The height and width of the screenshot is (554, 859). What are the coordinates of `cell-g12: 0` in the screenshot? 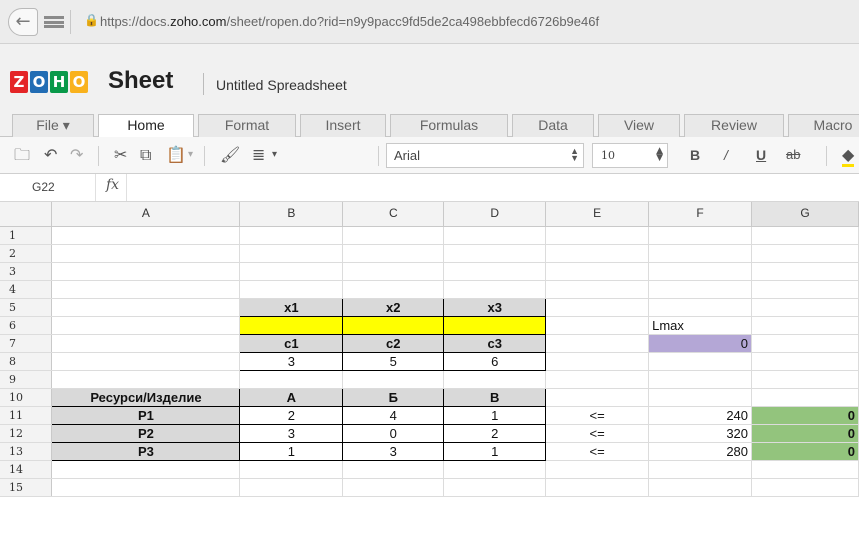 It's located at (805, 433).